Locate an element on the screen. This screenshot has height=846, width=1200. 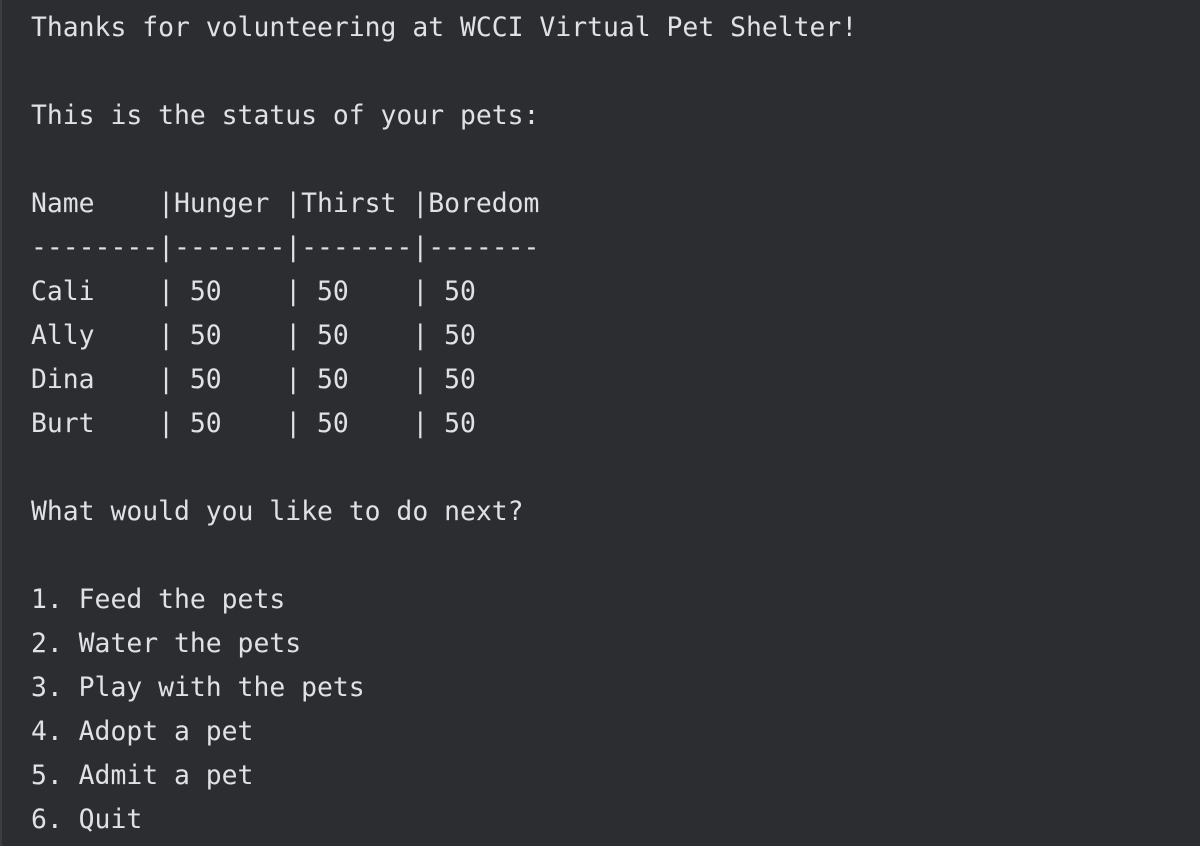
table-row-burt: Burt | 50 | 50 | 50 is located at coordinates (253, 423).